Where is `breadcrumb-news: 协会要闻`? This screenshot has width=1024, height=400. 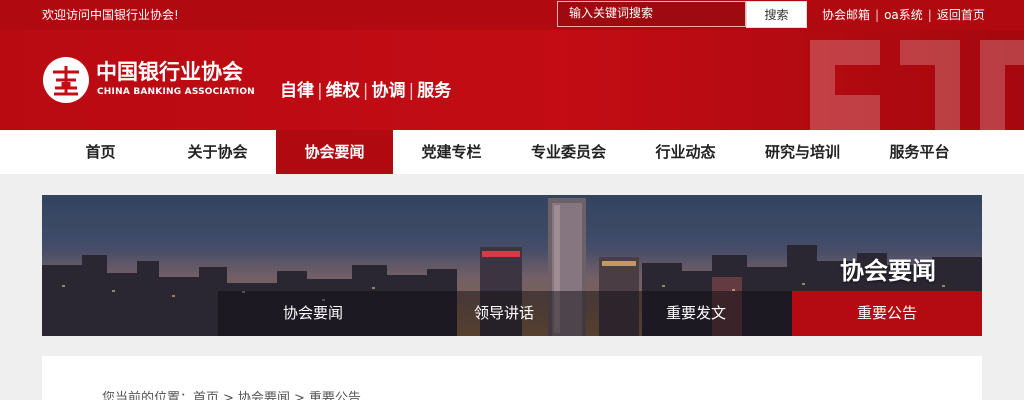 breadcrumb-news: 协会要闻 is located at coordinates (264, 395).